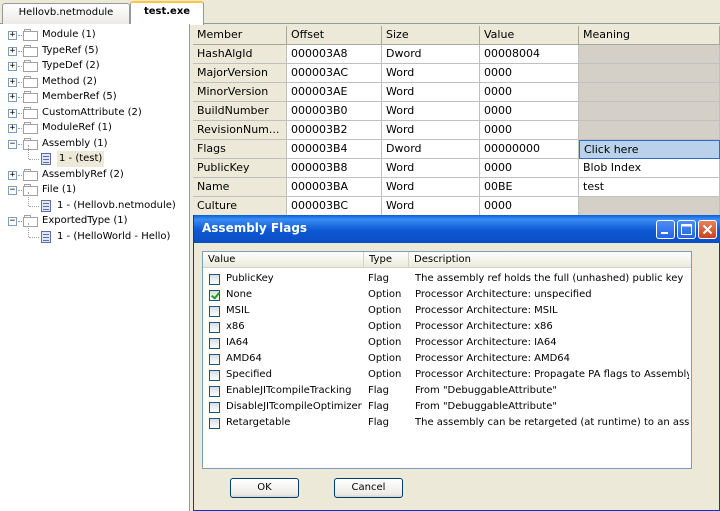  What do you see at coordinates (264, 488) in the screenshot?
I see `ok-button: OK` at bounding box center [264, 488].